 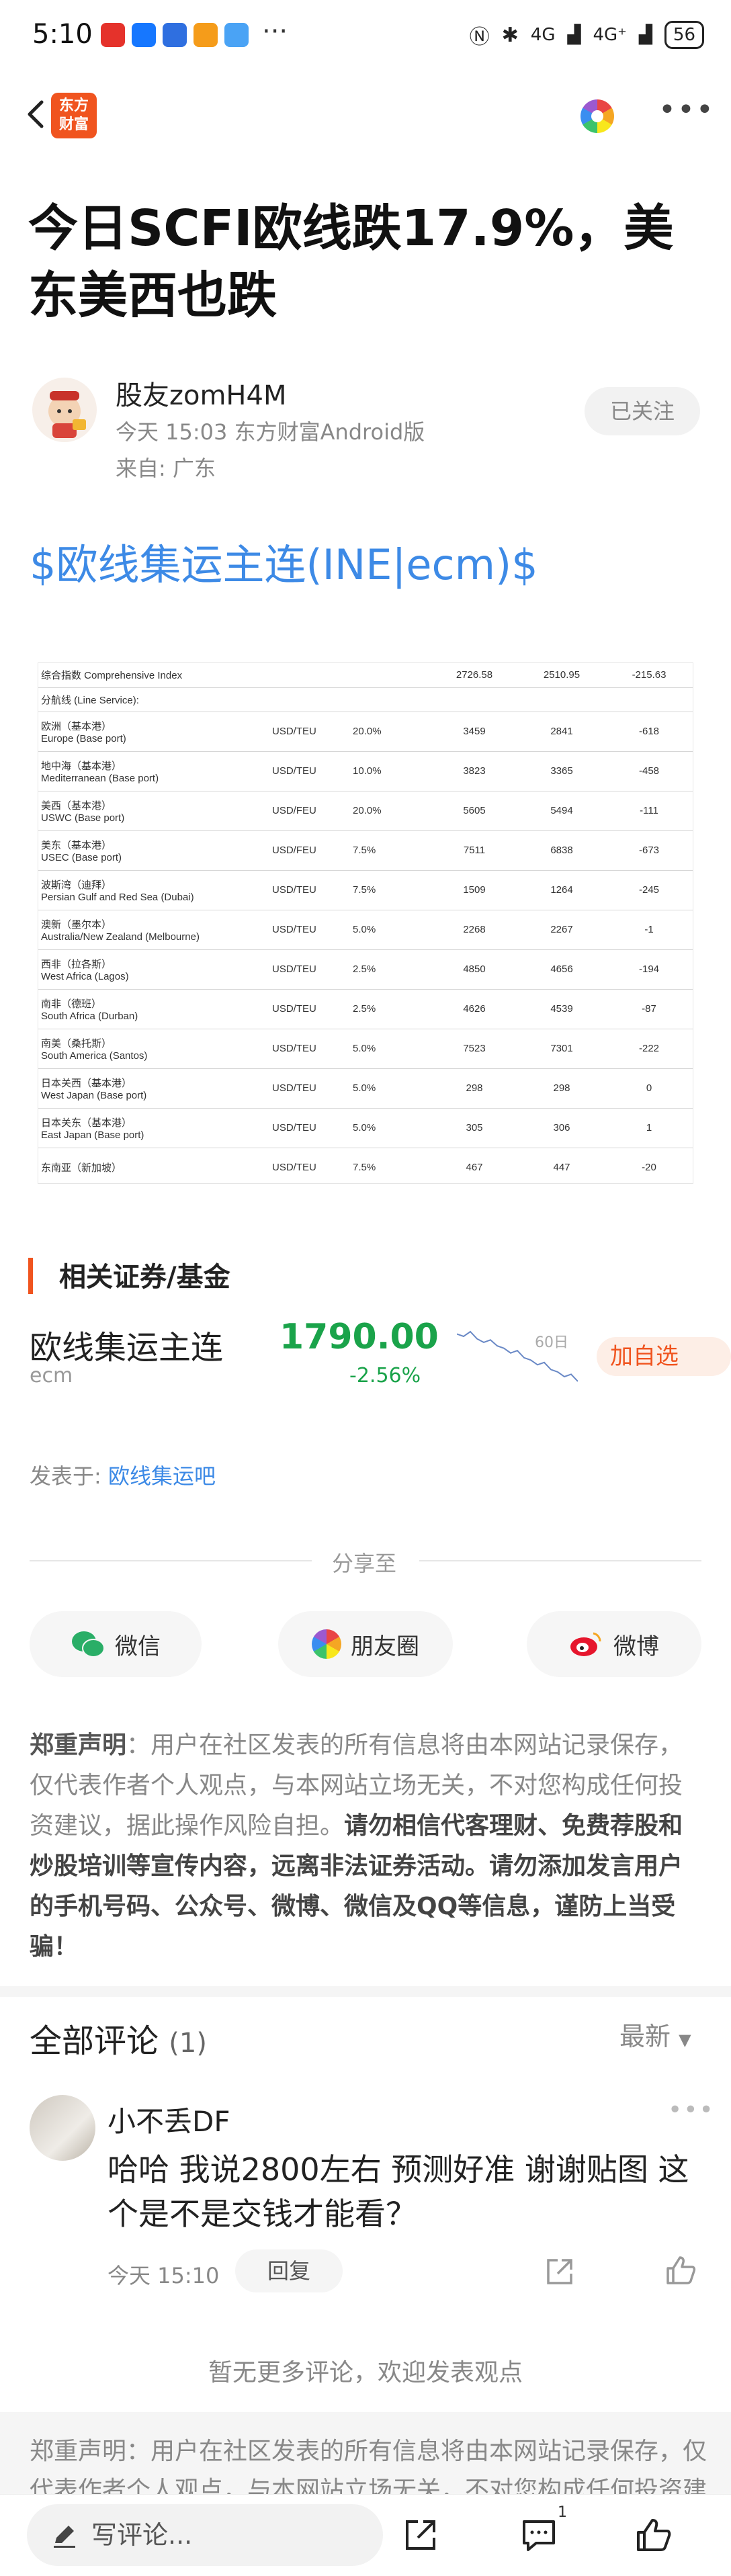 What do you see at coordinates (169, 2119) in the screenshot?
I see `commenter-name: 小不丢DF` at bounding box center [169, 2119].